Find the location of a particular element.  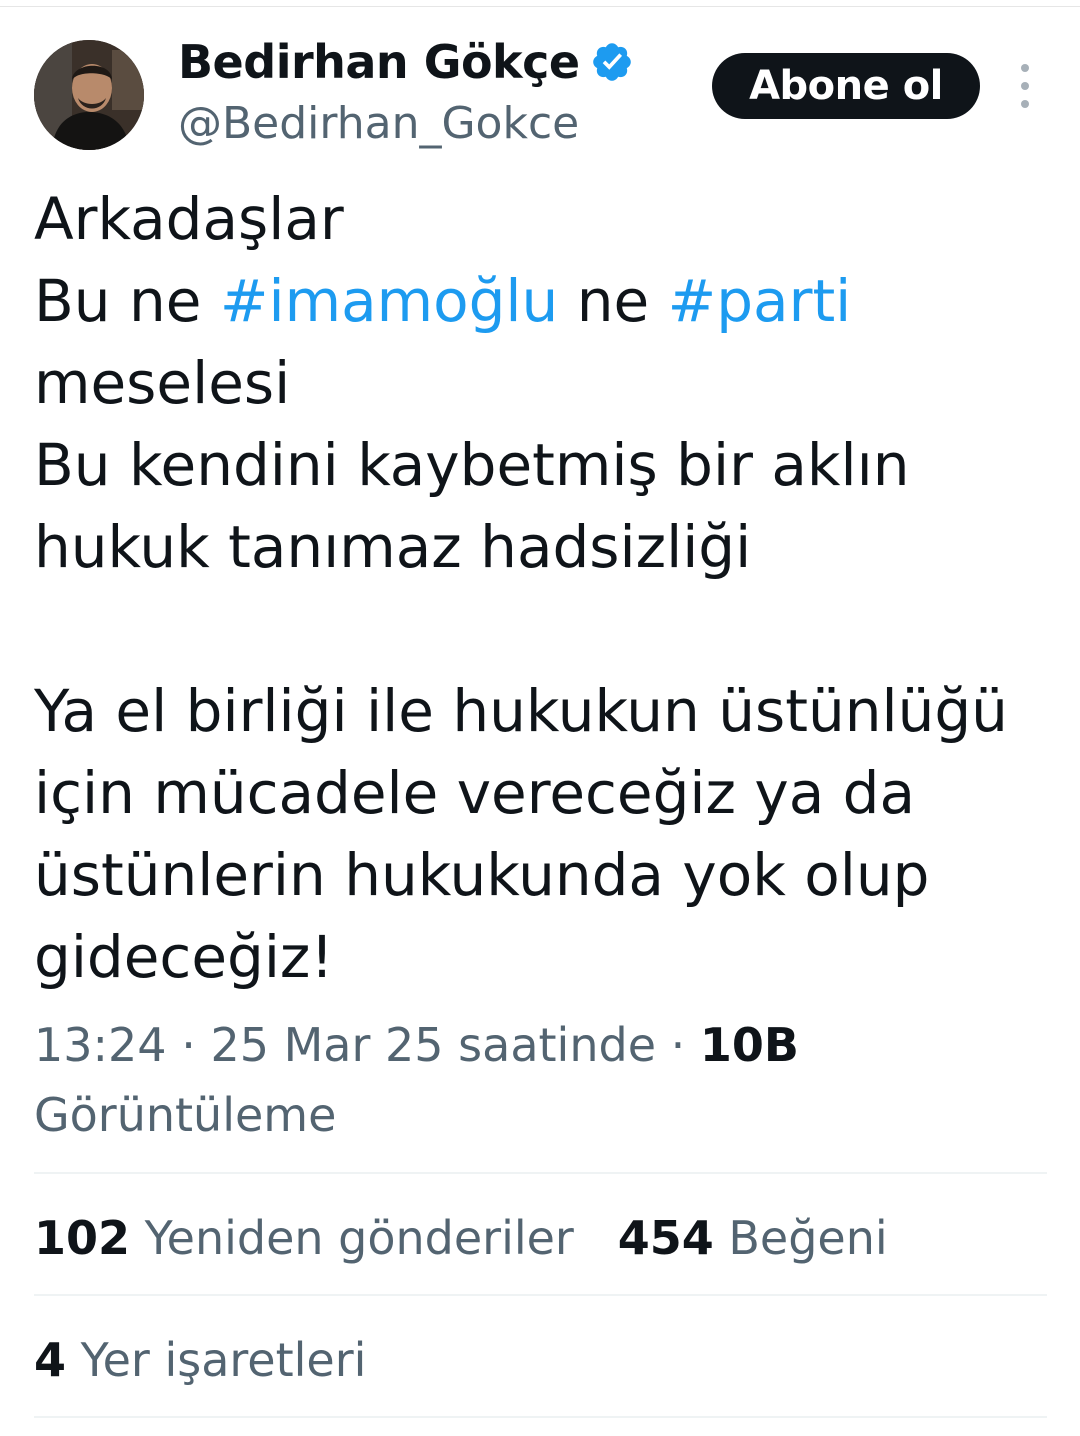

bookmarks-stat: 4 Yer işaretleri is located at coordinates (200, 1360).